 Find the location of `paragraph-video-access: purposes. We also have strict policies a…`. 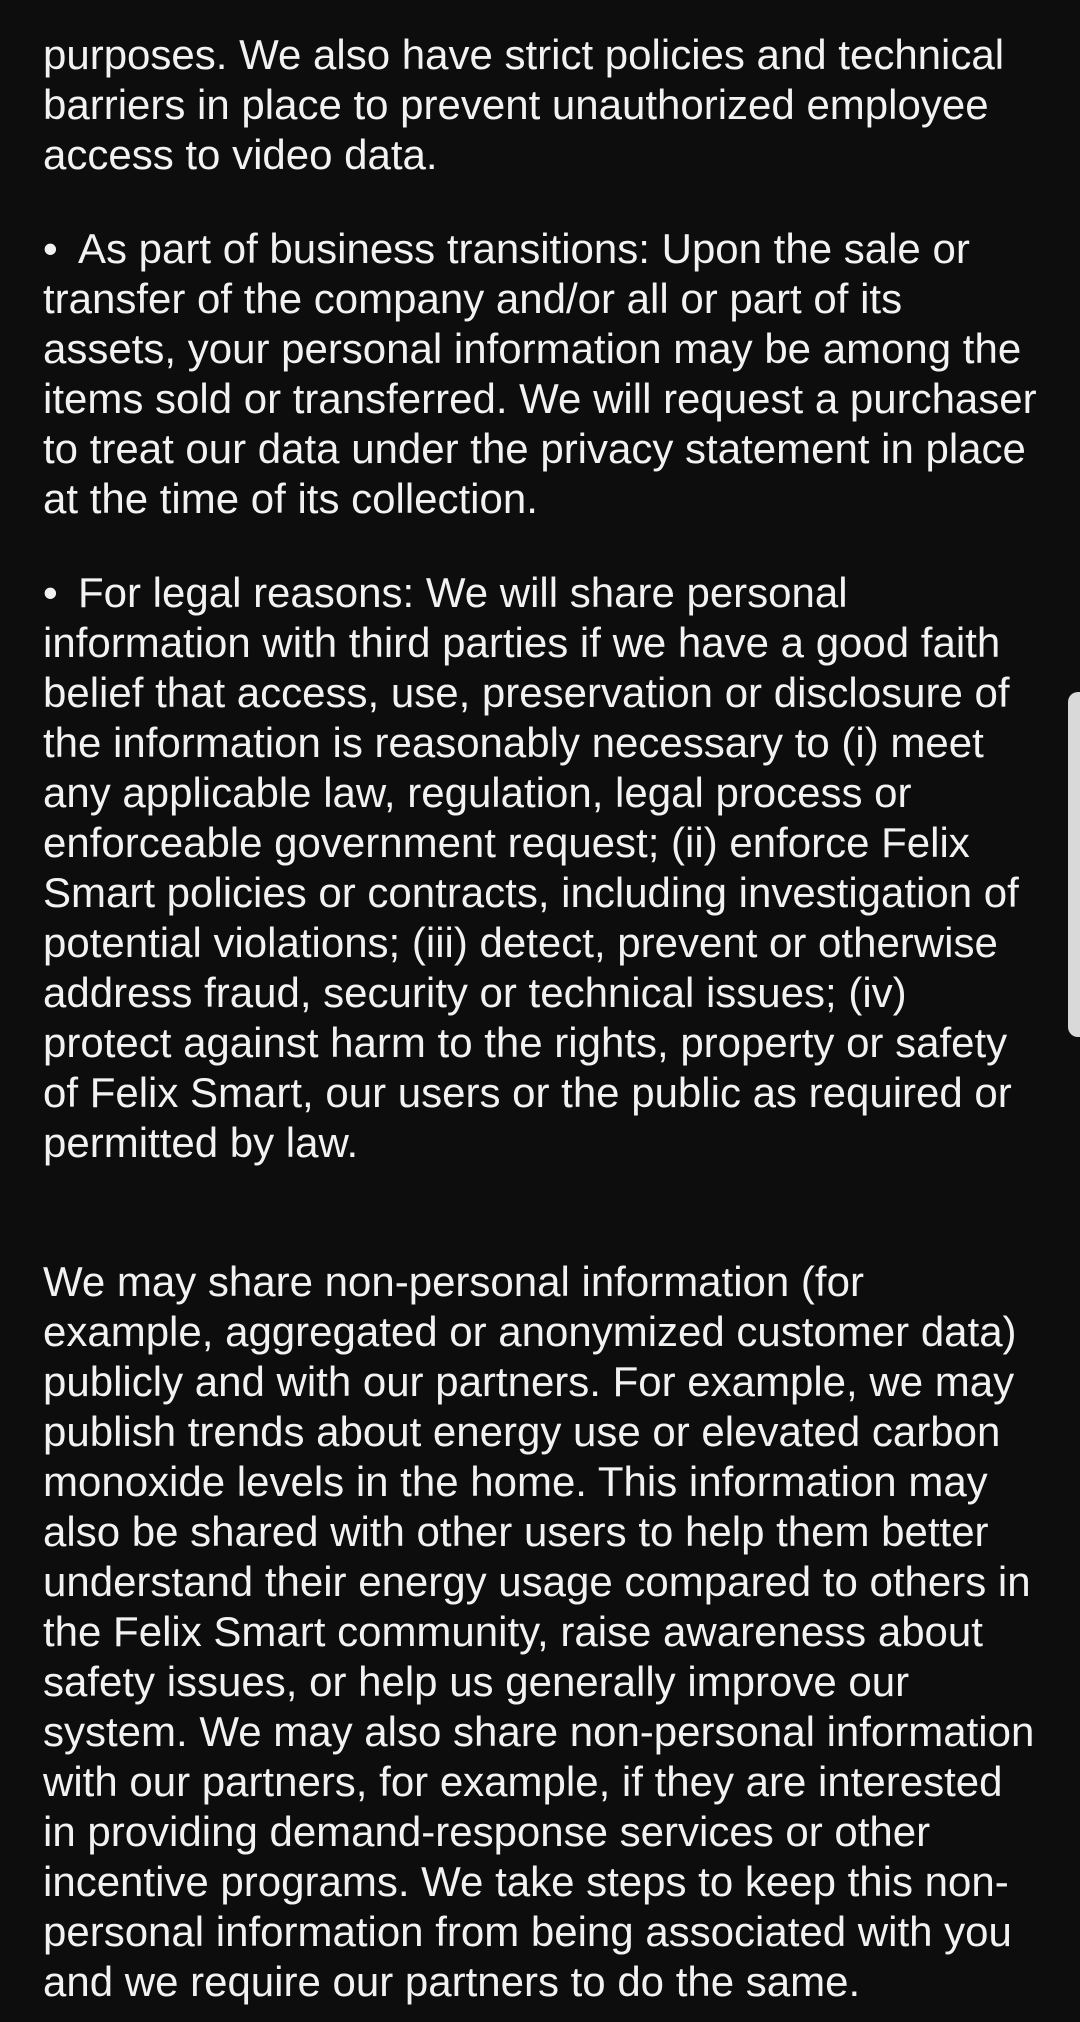

paragraph-video-access: purposes. We also have strict policies a… is located at coordinates (524, 104).